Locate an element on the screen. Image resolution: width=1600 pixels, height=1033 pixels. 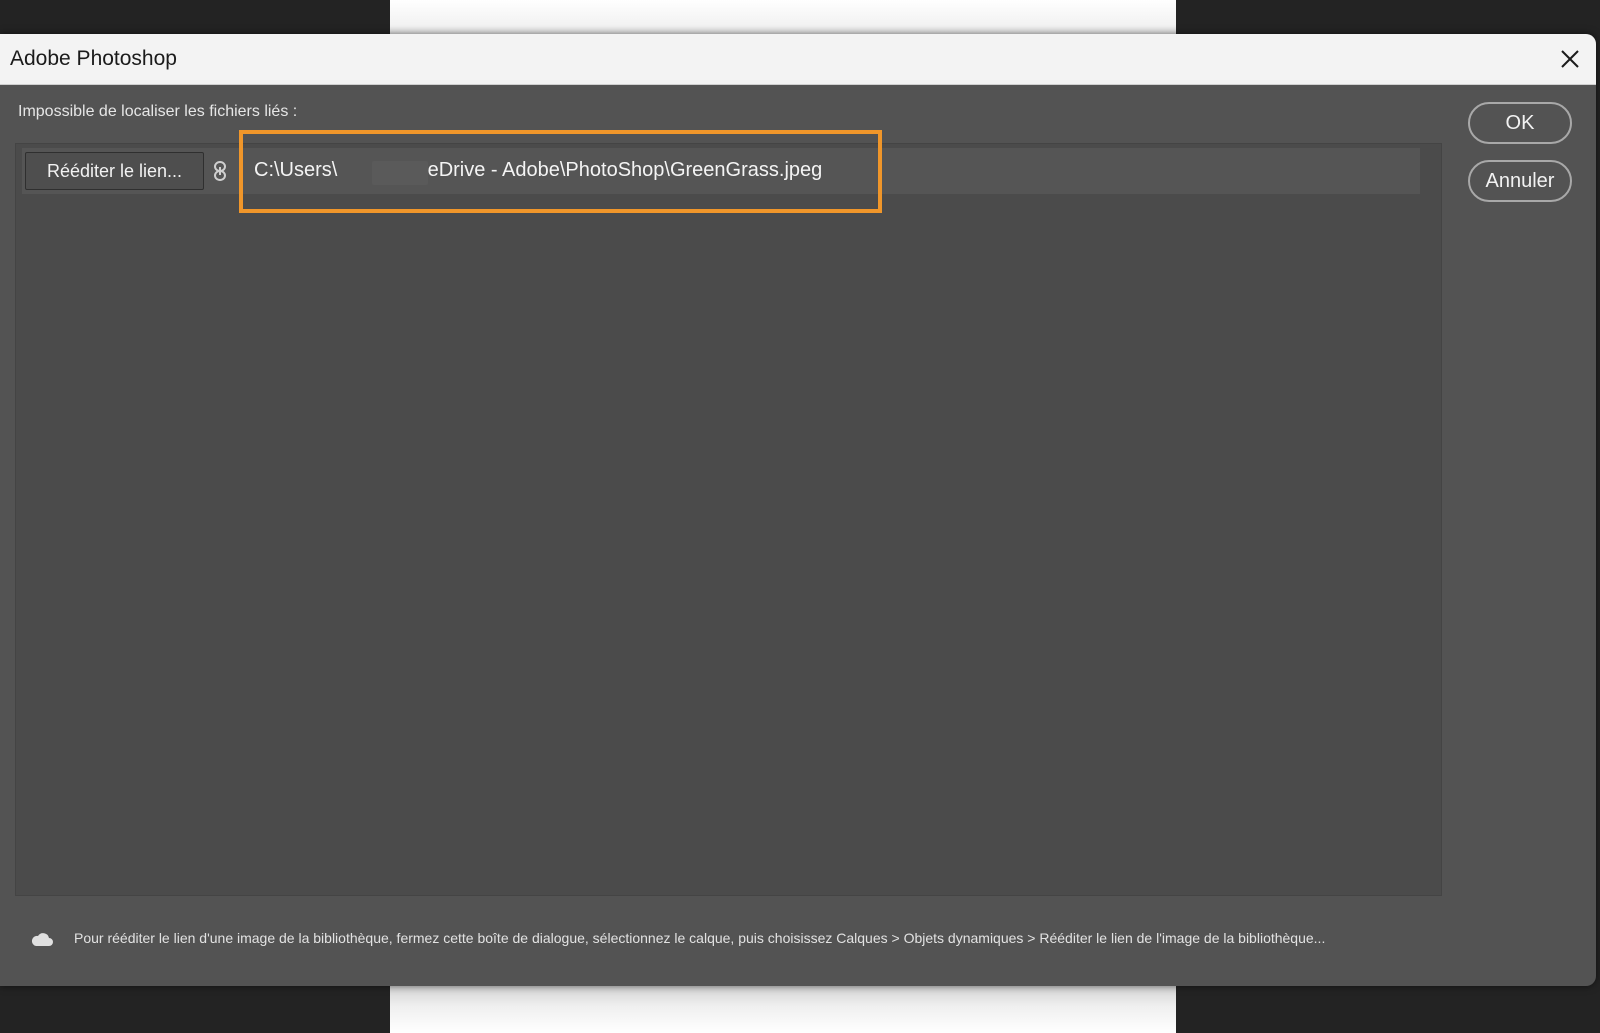
dialog-title: Adobe Photoshop is located at coordinates (93, 58).